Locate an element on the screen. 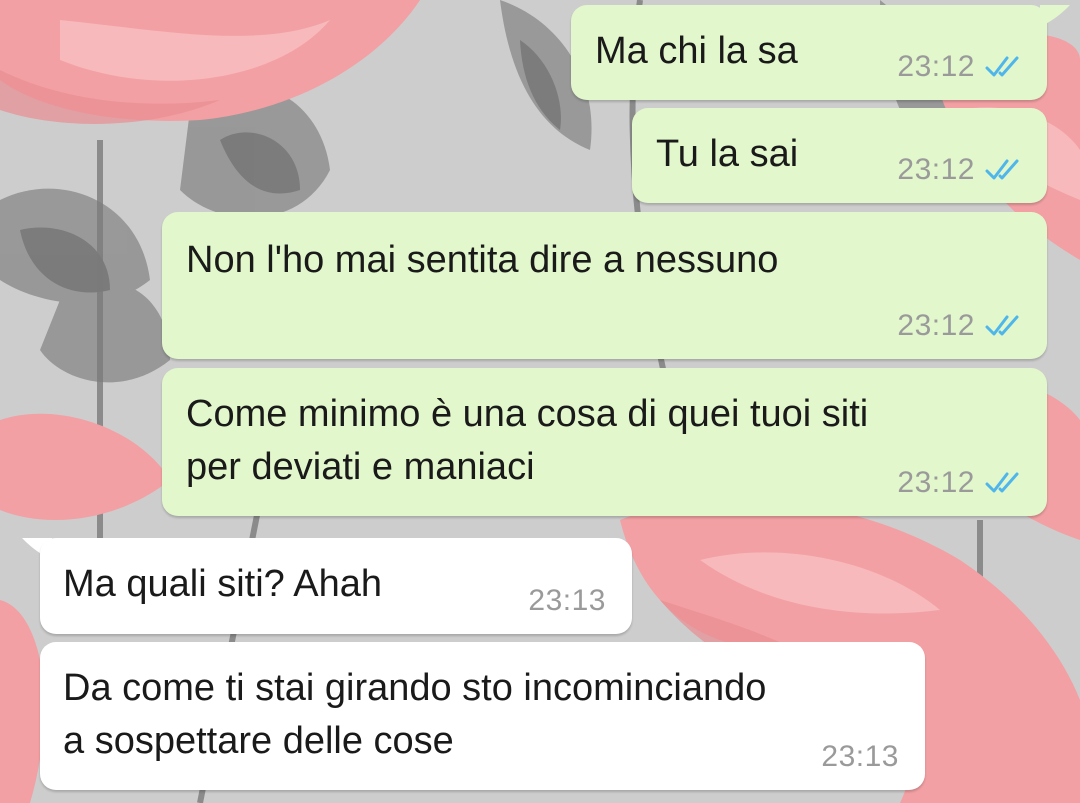 The width and height of the screenshot is (1080, 803). bubble-tail is located at coordinates (1055, 16).